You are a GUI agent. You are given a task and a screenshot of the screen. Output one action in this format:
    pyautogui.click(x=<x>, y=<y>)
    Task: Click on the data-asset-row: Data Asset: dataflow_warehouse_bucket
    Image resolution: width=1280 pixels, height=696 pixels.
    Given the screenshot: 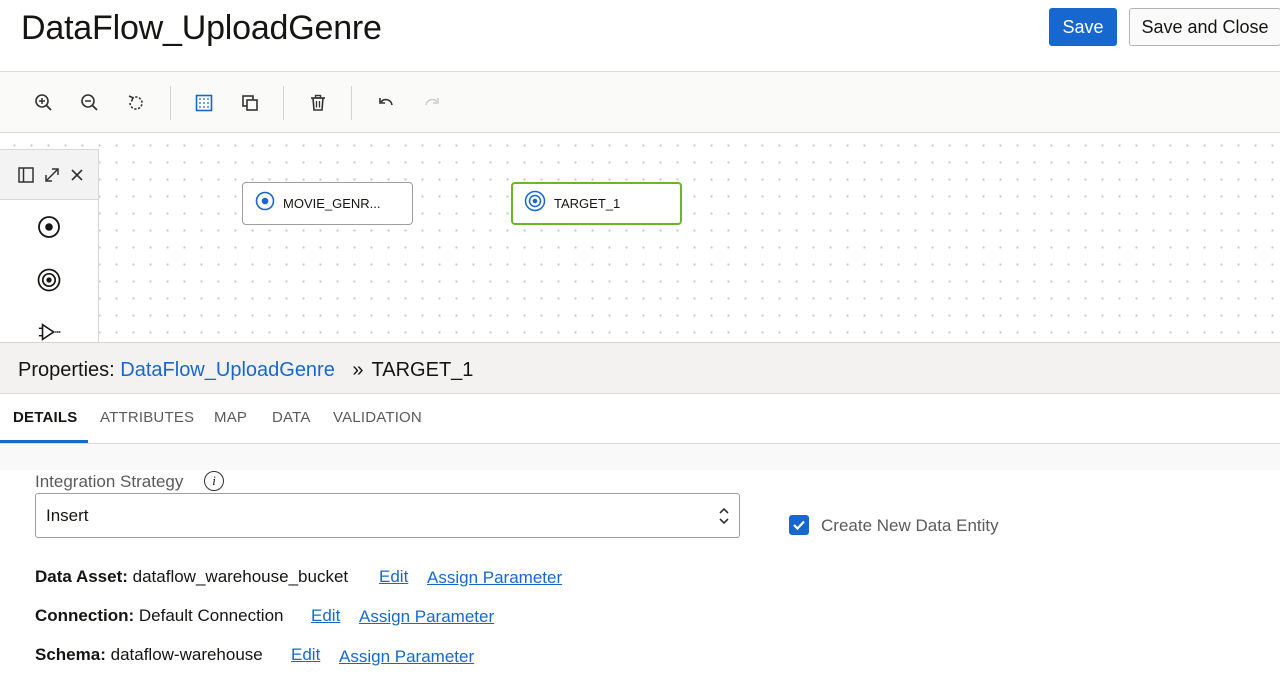 What is the action you would take?
    pyautogui.click(x=191, y=577)
    